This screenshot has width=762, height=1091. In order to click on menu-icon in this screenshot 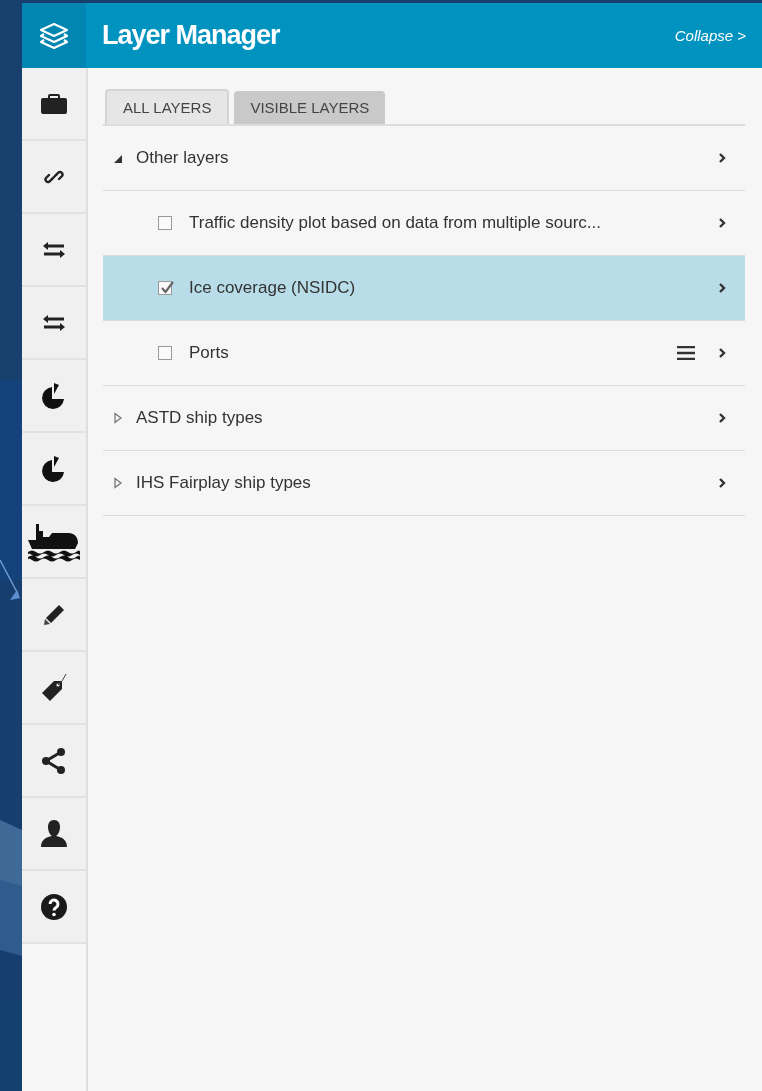, I will do `click(686, 353)`.